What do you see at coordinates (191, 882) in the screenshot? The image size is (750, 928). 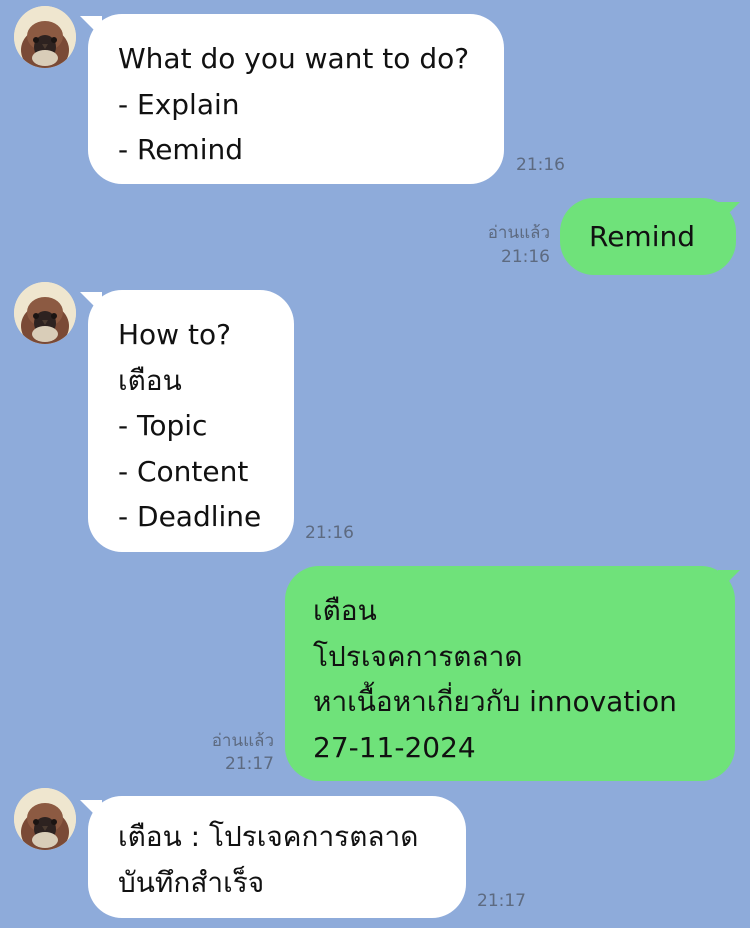 I see `message-line: บันทึกสำเร็จ` at bounding box center [191, 882].